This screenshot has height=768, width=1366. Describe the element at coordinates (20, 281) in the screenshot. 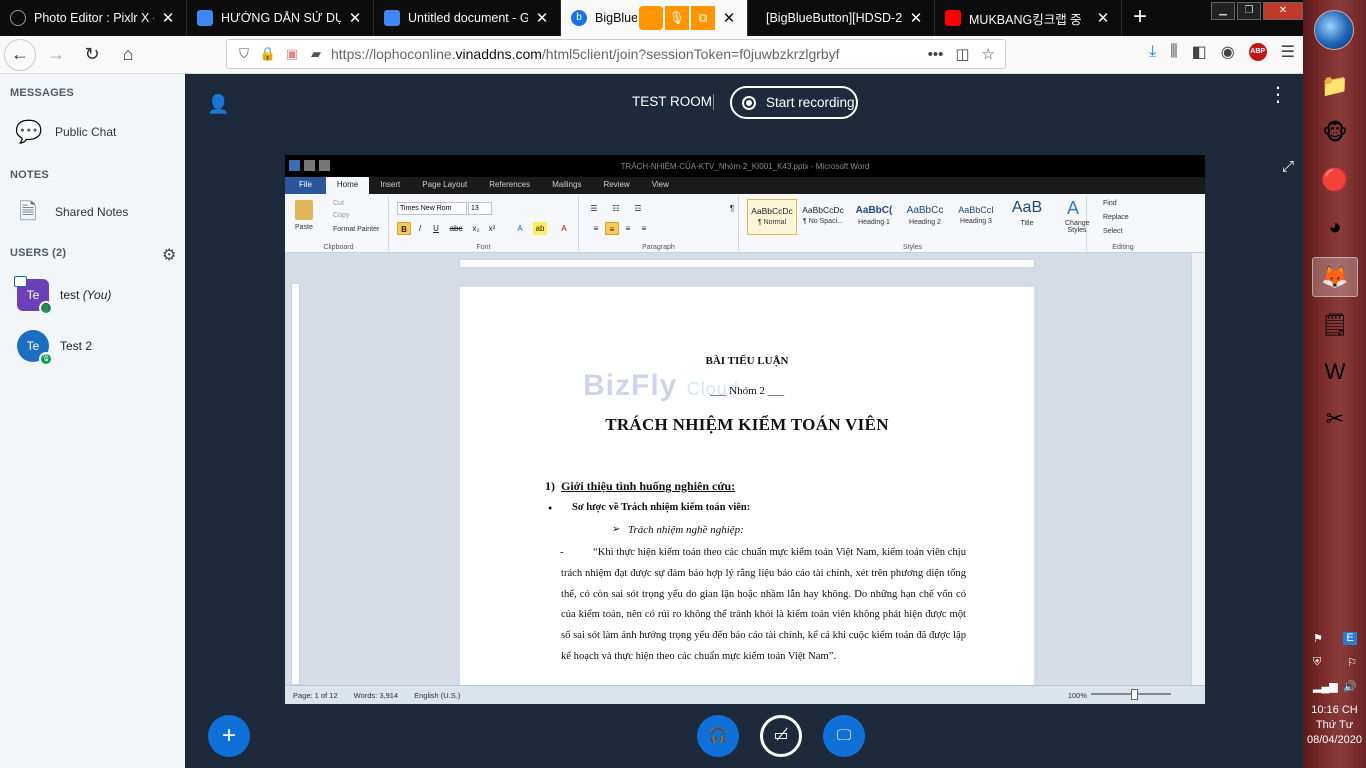

I see `presenter-icon` at that location.